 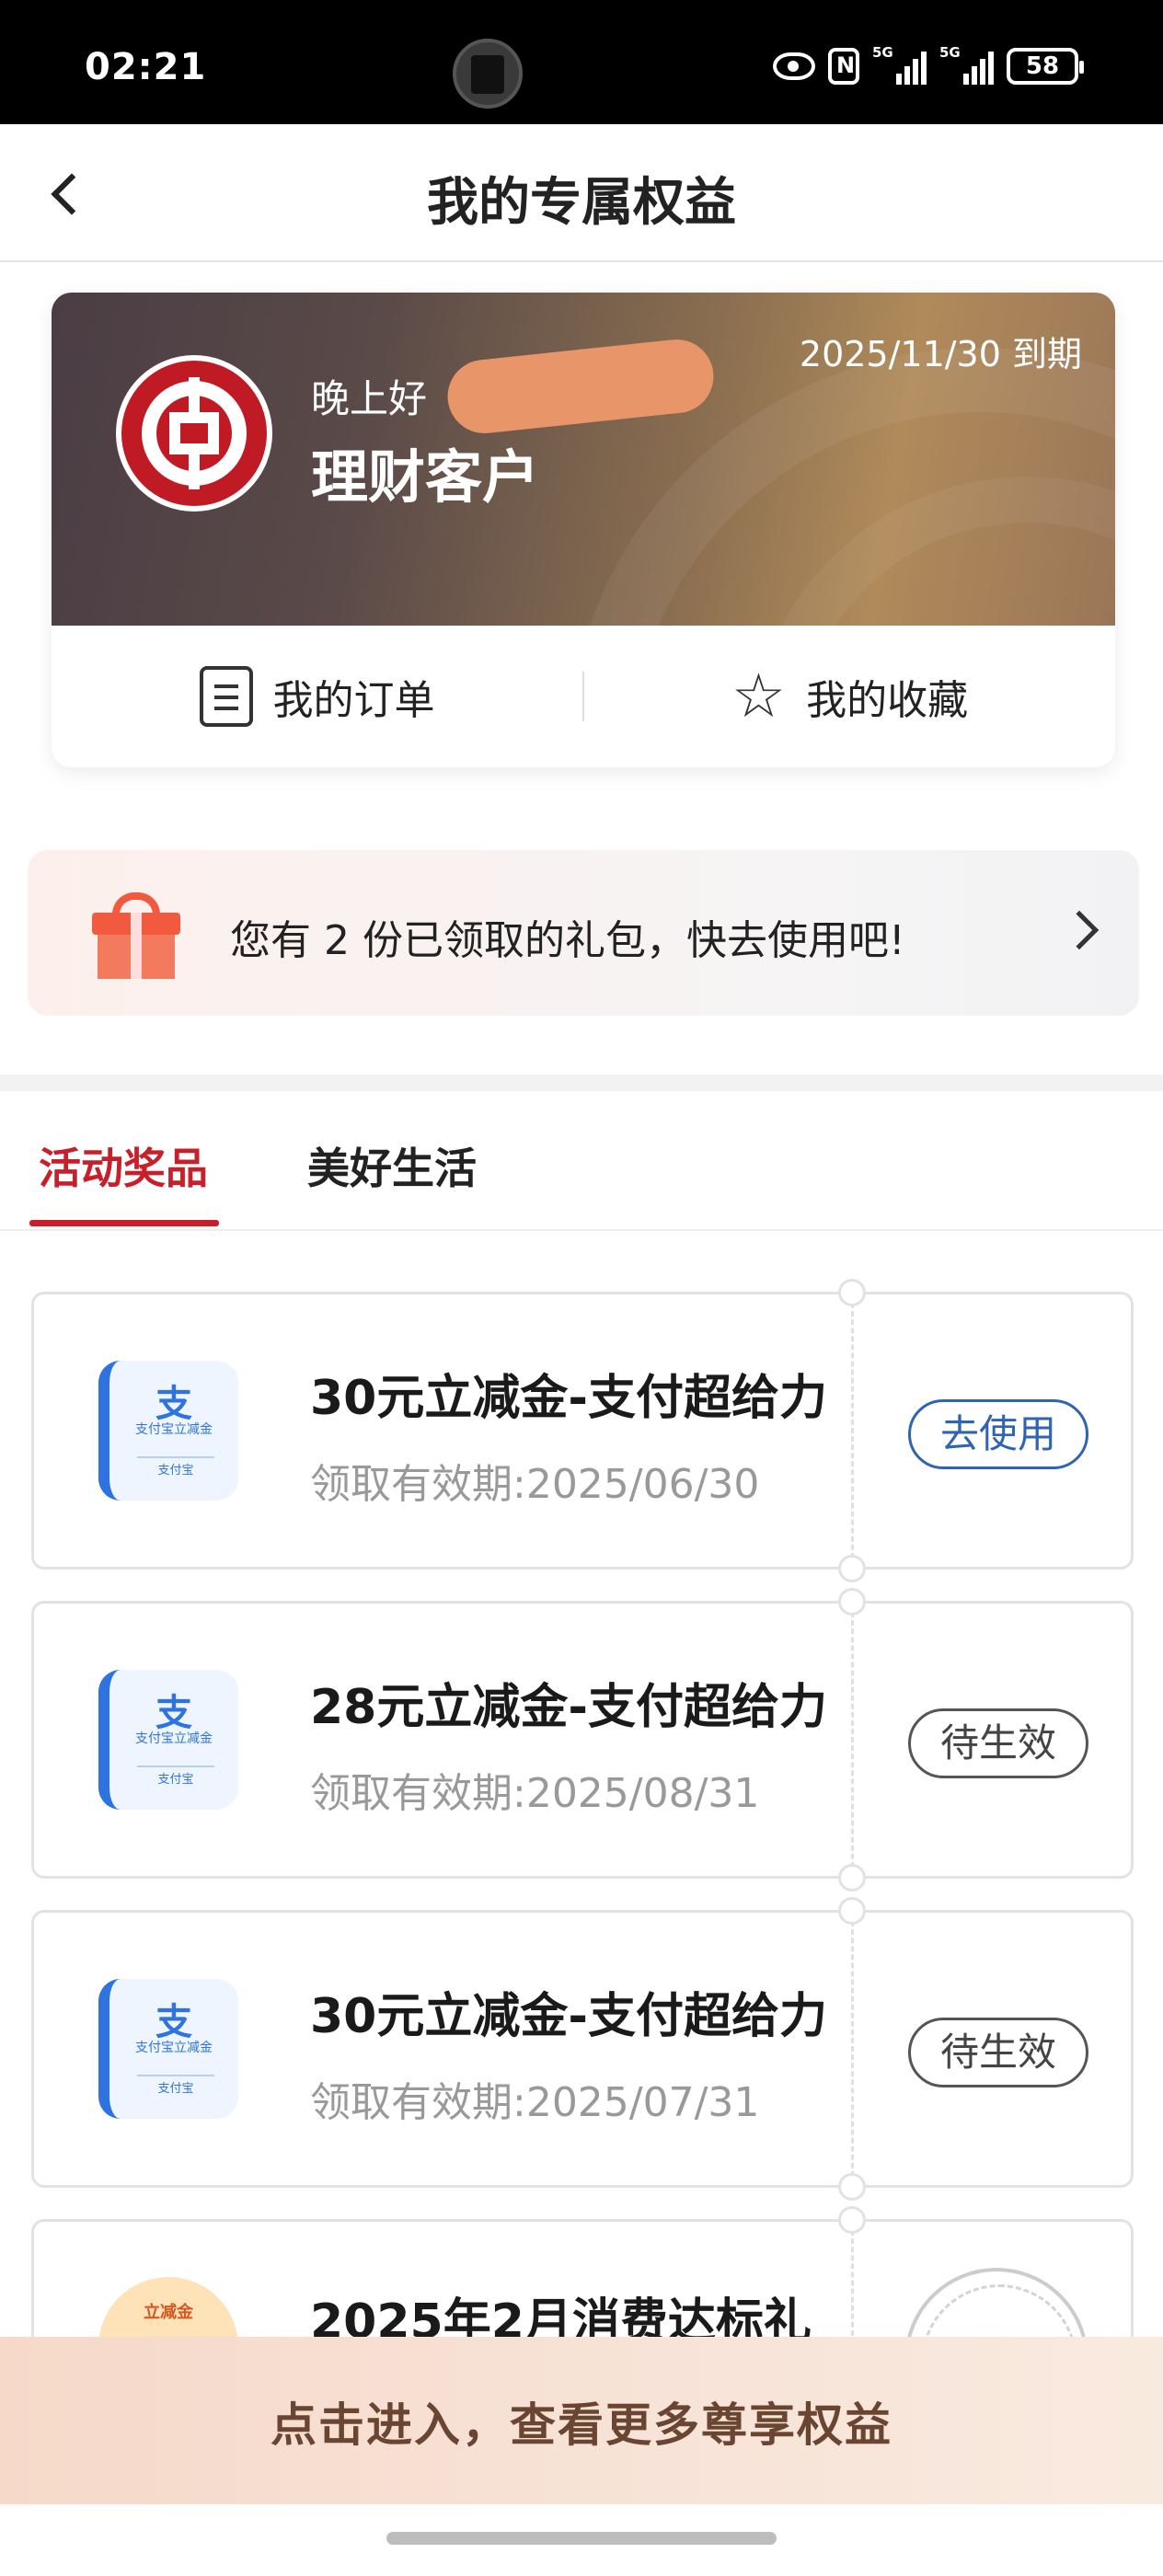 What do you see at coordinates (488, 74) in the screenshot?
I see `app-indicator-icon` at bounding box center [488, 74].